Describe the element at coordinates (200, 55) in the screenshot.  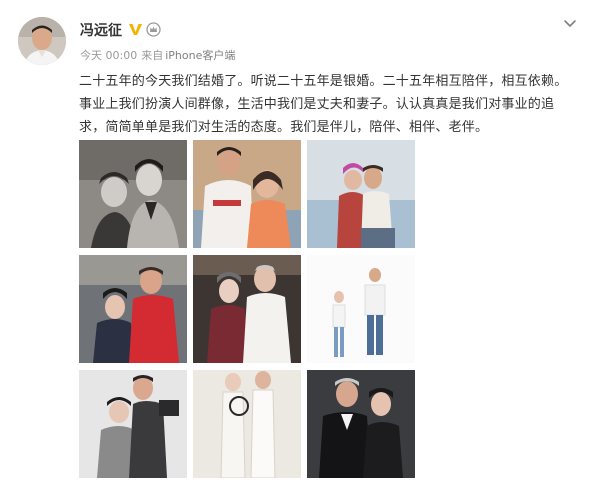
I see `post-source: iPhone客户端` at that location.